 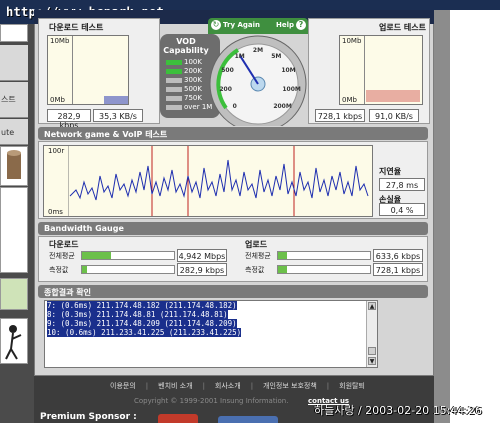 I want to click on dl-avg-bar, so click(x=128, y=255).